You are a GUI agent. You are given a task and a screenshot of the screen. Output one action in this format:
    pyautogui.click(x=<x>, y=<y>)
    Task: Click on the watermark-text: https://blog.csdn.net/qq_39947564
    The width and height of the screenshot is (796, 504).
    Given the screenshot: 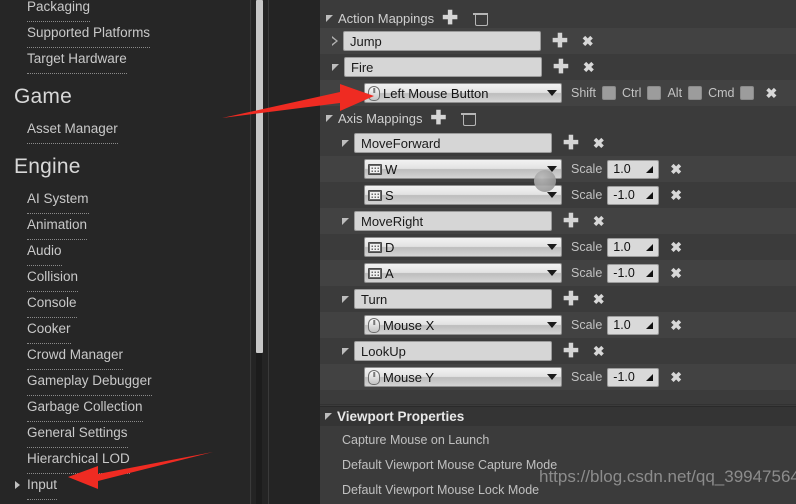 What is the action you would take?
    pyautogui.click(x=667, y=476)
    